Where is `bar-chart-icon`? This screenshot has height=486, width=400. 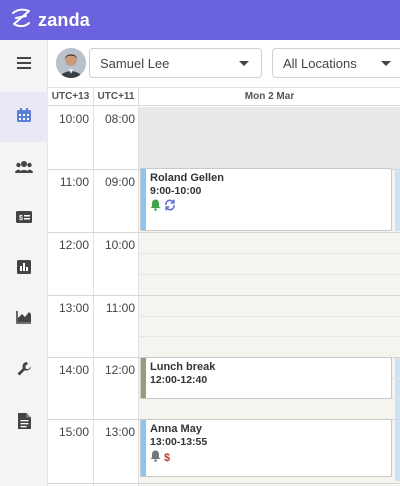
bar-chart-icon is located at coordinates (24, 269).